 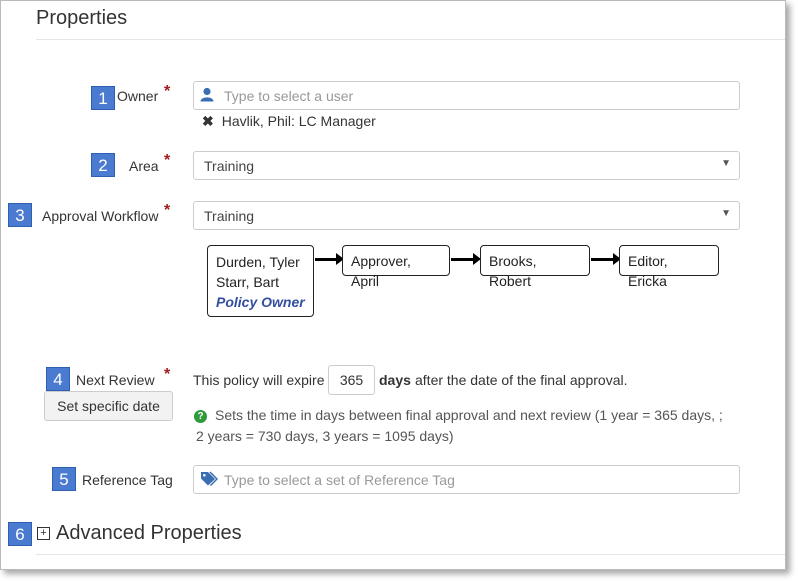 I want to click on workflow-step-4: Editor, Ericka, so click(x=669, y=267).